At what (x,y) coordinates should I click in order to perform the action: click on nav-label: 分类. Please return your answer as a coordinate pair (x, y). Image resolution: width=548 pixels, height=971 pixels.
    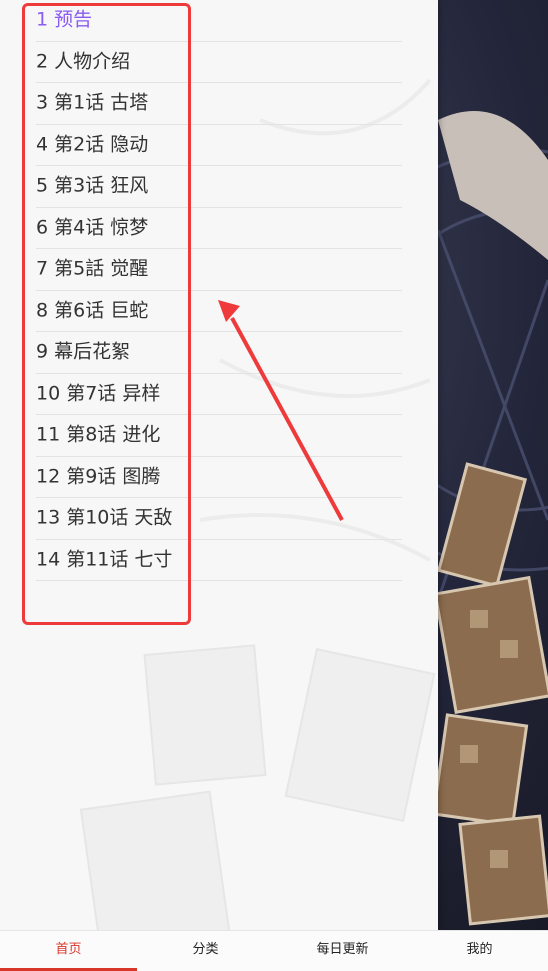
    Looking at the image, I should click on (205, 949).